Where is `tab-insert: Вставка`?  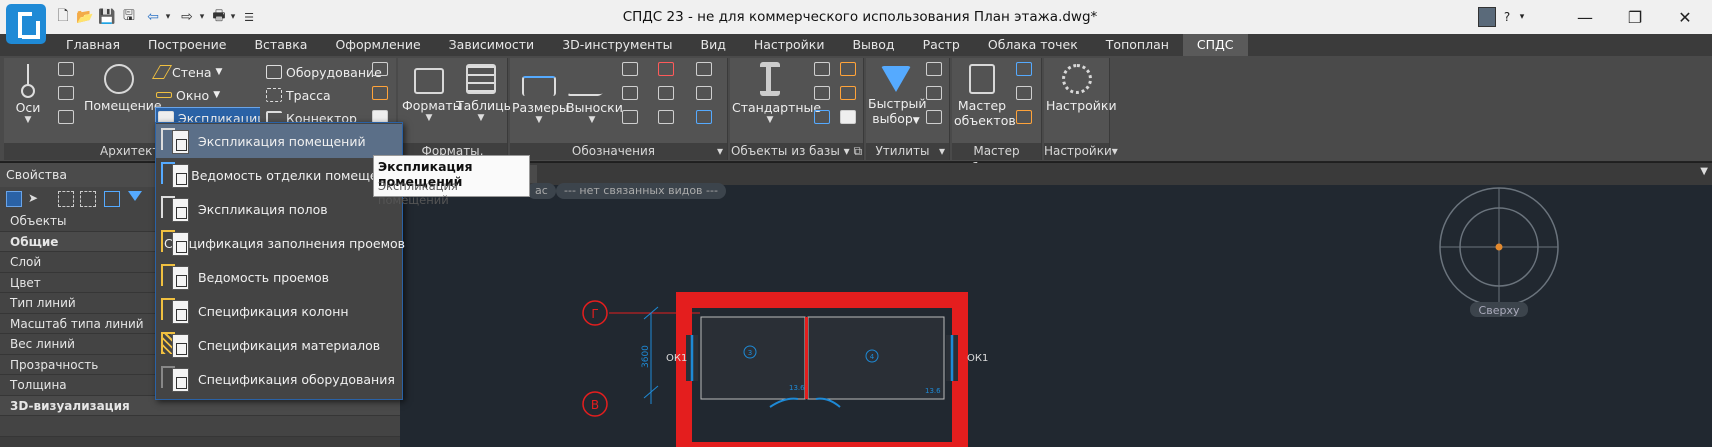 tab-insert: Вставка is located at coordinates (280, 45).